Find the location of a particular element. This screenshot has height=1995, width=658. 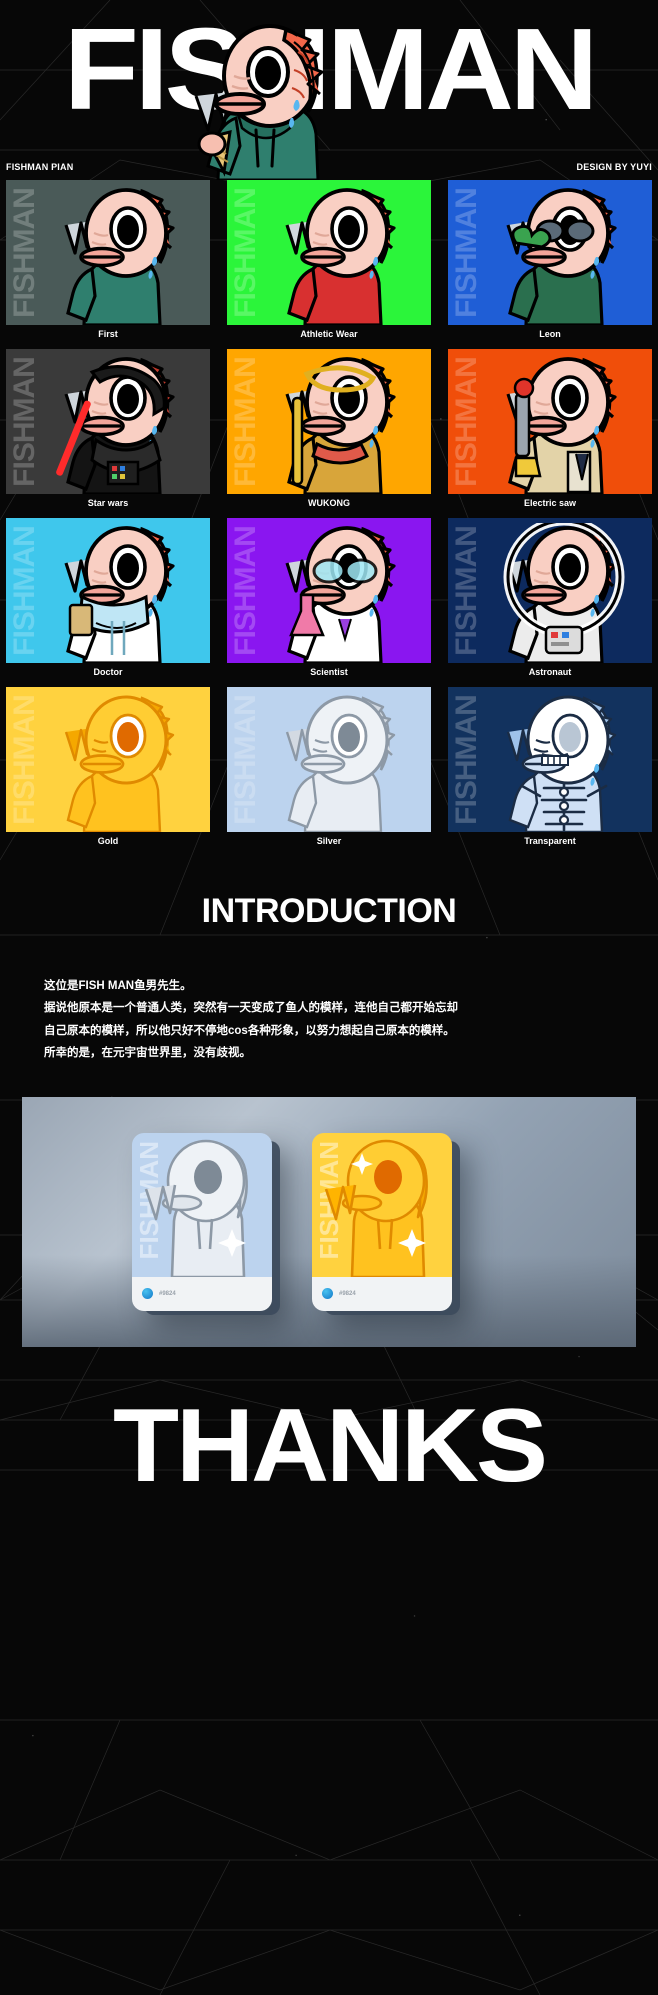

character-card-label: Electric saw is located at coordinates (550, 503).